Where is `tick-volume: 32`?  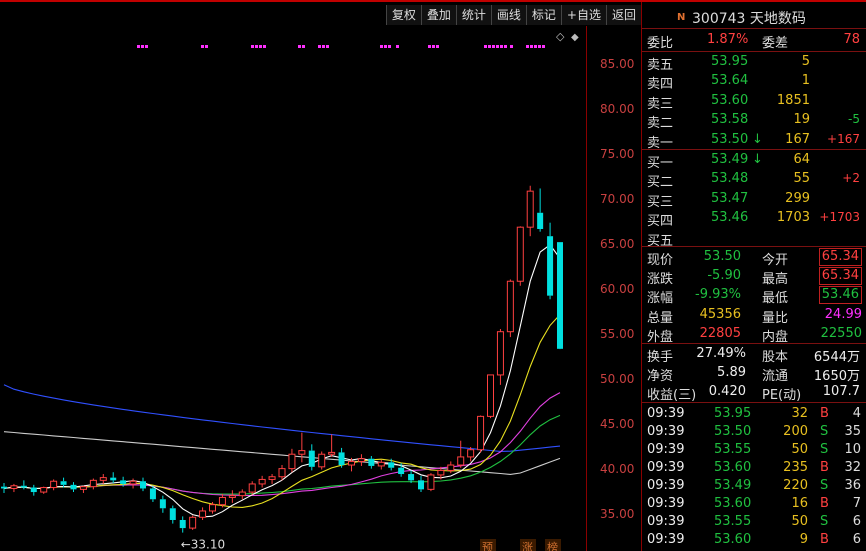 tick-volume: 32 is located at coordinates (799, 413).